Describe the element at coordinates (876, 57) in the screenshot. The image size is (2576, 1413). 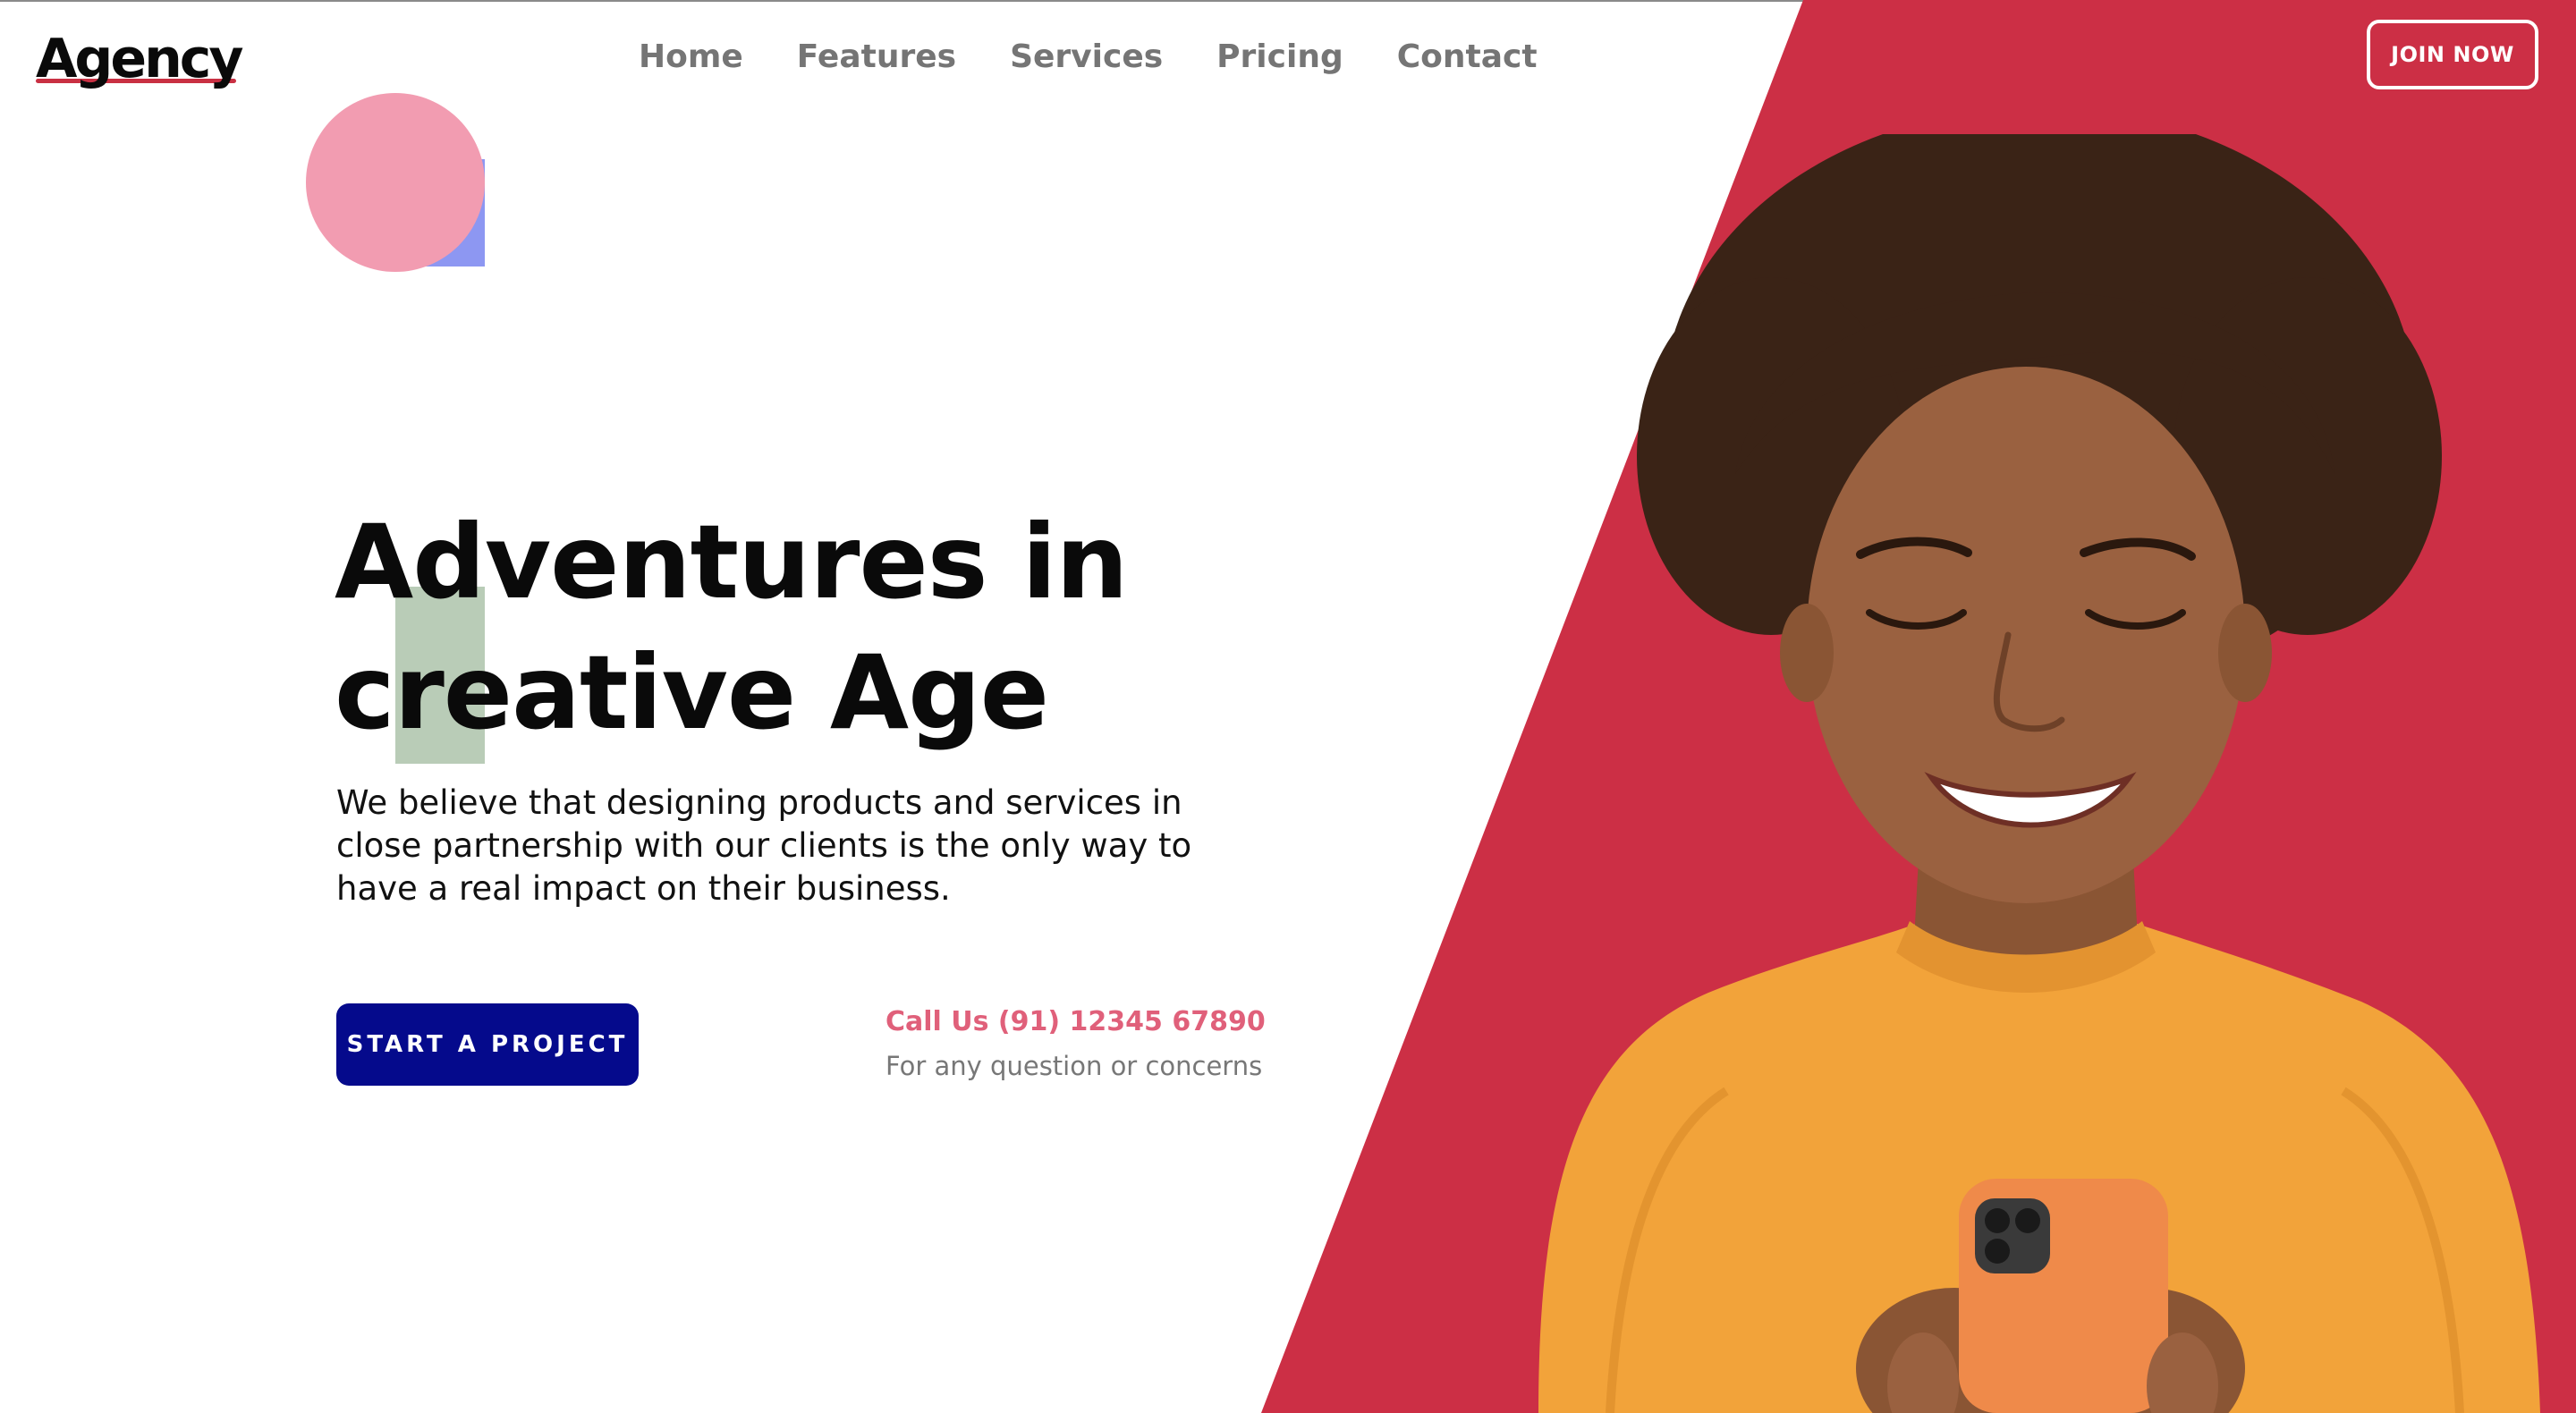
I see `nav-item-features: Features` at that location.